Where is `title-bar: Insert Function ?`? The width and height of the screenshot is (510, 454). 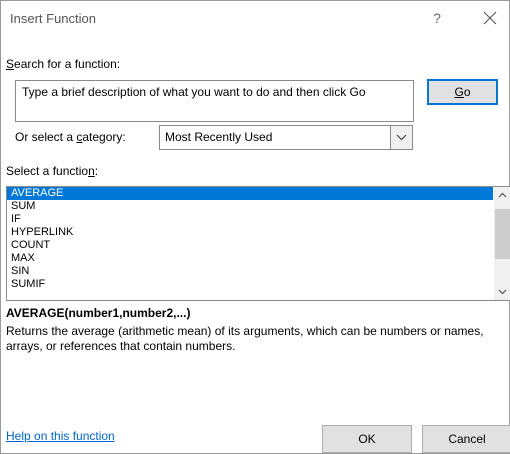 title-bar: Insert Function ? is located at coordinates (255, 18).